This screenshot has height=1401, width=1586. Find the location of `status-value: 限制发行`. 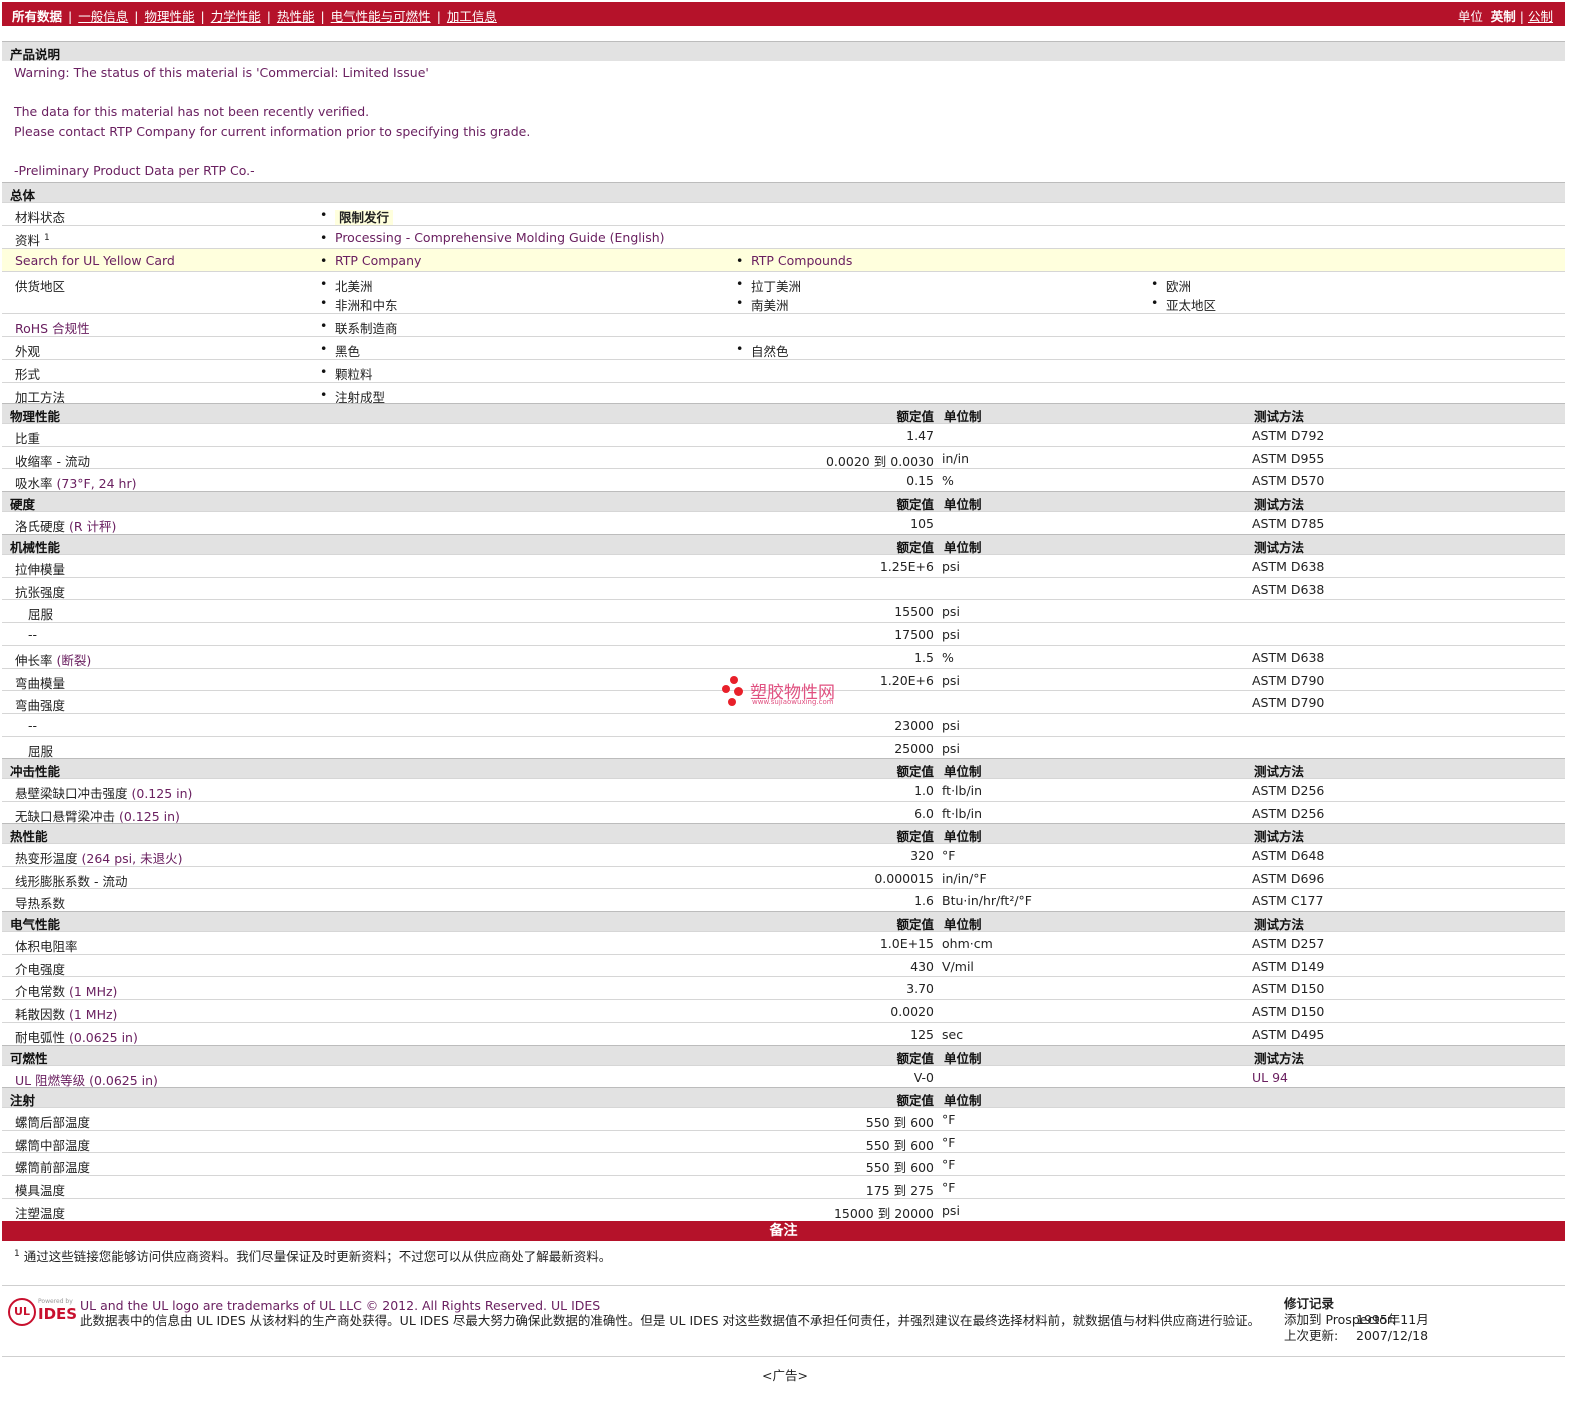

status-value: 限制发行 is located at coordinates (364, 217).